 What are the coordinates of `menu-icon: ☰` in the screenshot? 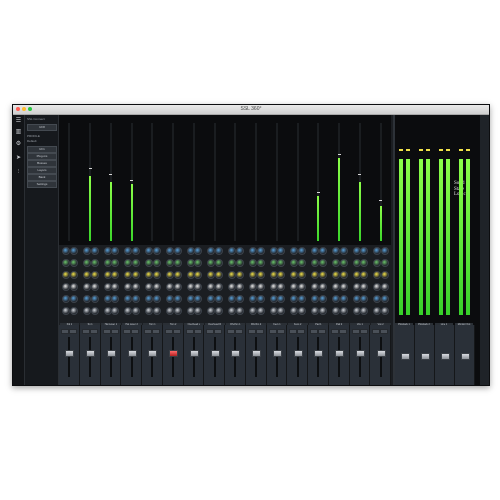 It's located at (18, 121).